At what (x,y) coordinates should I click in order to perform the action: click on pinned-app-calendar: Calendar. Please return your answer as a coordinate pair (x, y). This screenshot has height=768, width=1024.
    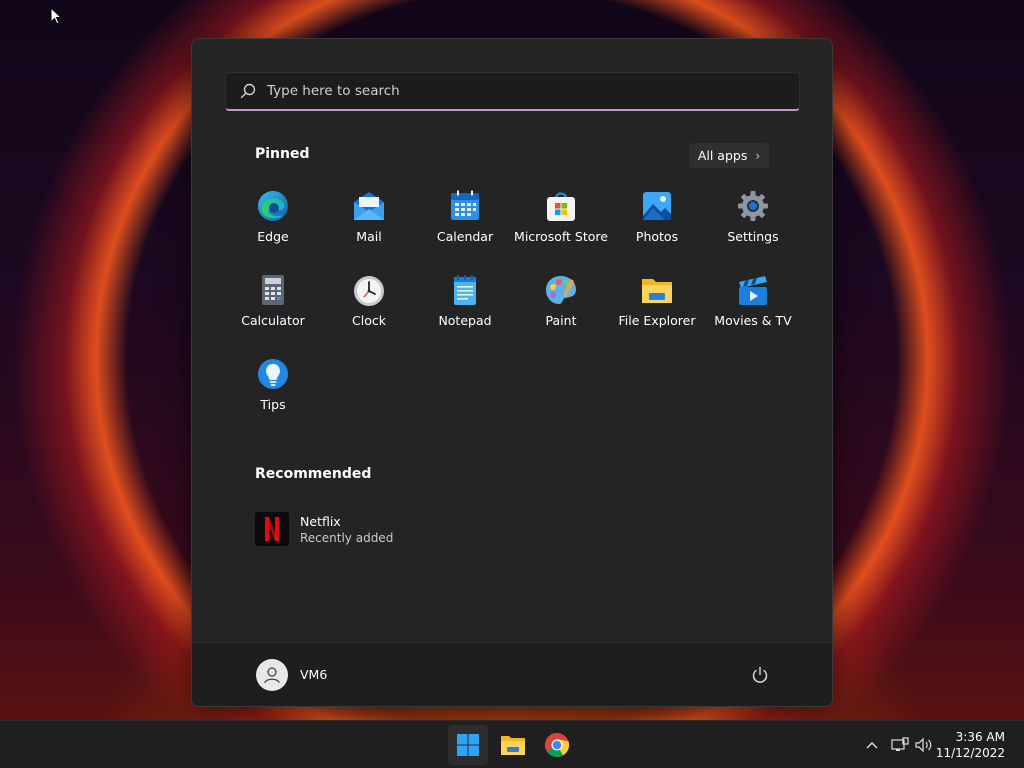
    Looking at the image, I should click on (465, 227).